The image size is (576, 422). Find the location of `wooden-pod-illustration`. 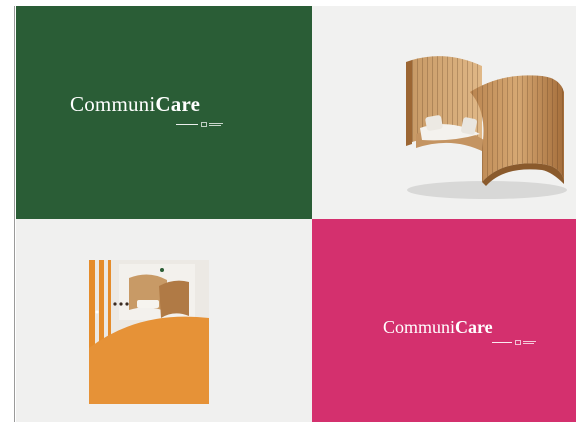

wooden-pod-illustration is located at coordinates (486, 127).